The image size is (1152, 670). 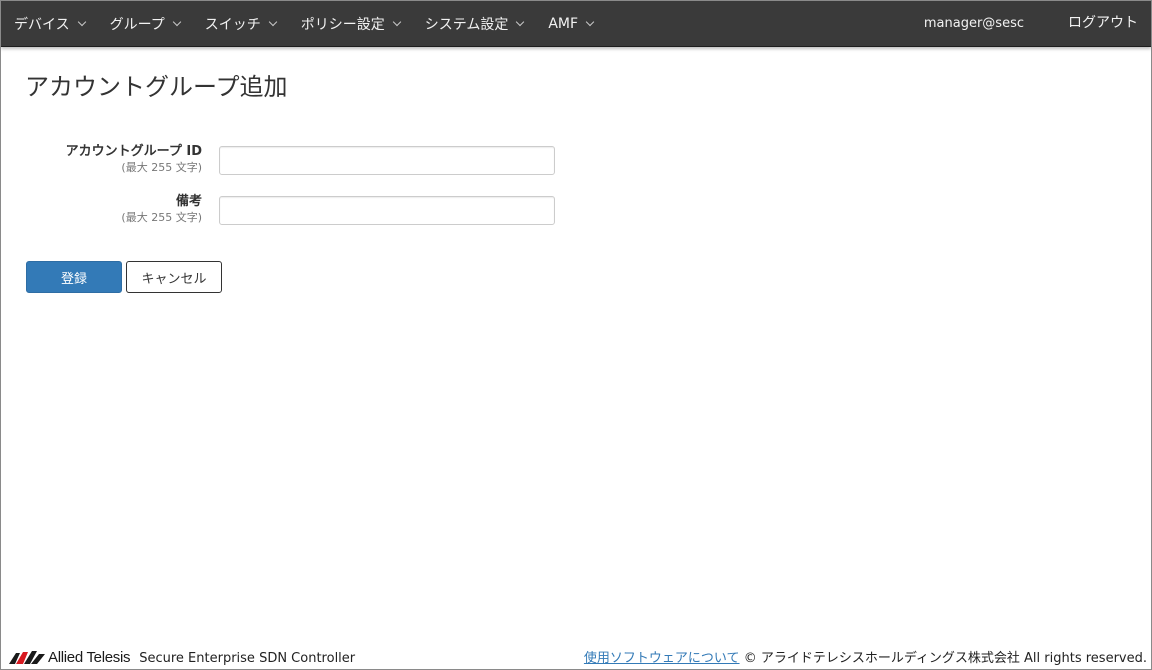 What do you see at coordinates (232, 24) in the screenshot?
I see `nav-item-label: スイッチ` at bounding box center [232, 24].